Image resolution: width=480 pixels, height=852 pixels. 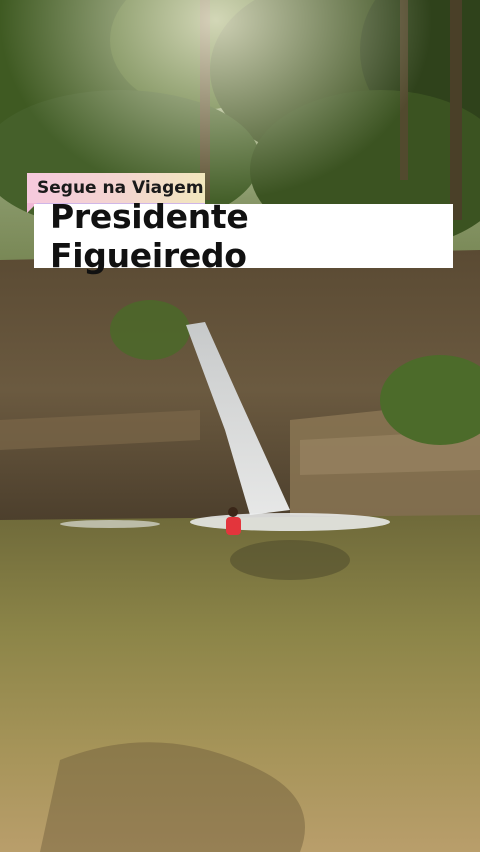 What do you see at coordinates (120, 188) in the screenshot?
I see `brand-label: Segue na Viagem` at bounding box center [120, 188].